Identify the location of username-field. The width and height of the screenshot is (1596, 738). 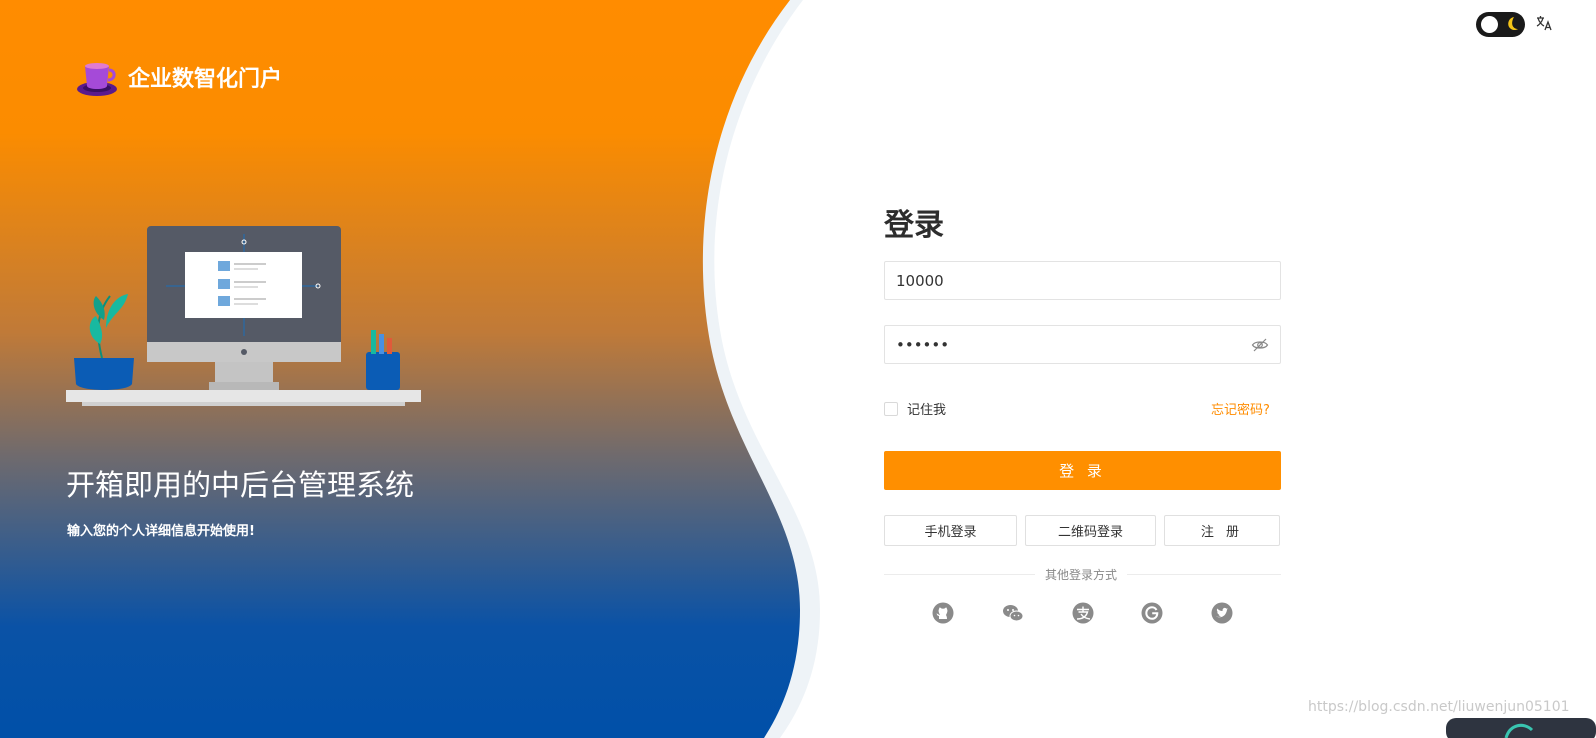
(1082, 280).